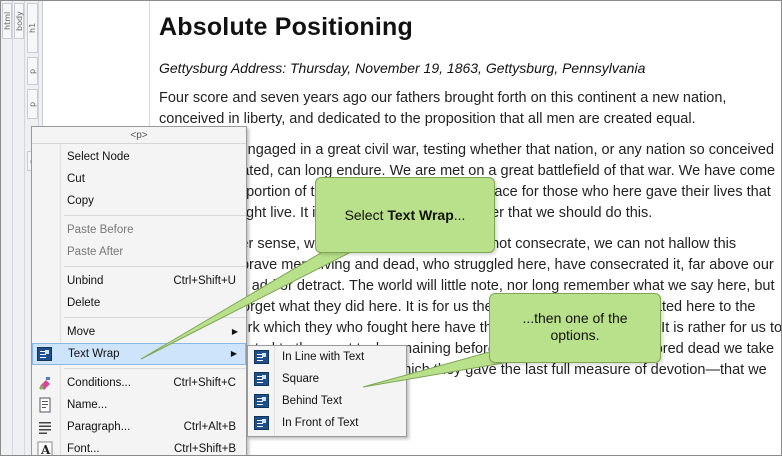  What do you see at coordinates (7, 228) in the screenshot?
I see `structure-column-html` at bounding box center [7, 228].